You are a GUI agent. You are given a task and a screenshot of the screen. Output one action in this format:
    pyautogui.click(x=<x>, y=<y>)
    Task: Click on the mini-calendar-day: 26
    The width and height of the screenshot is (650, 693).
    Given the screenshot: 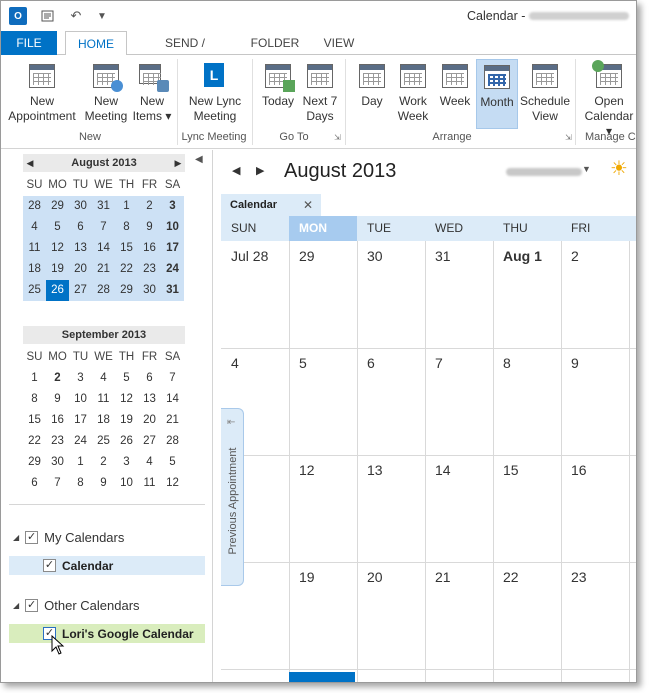 What is the action you would take?
    pyautogui.click(x=126, y=441)
    